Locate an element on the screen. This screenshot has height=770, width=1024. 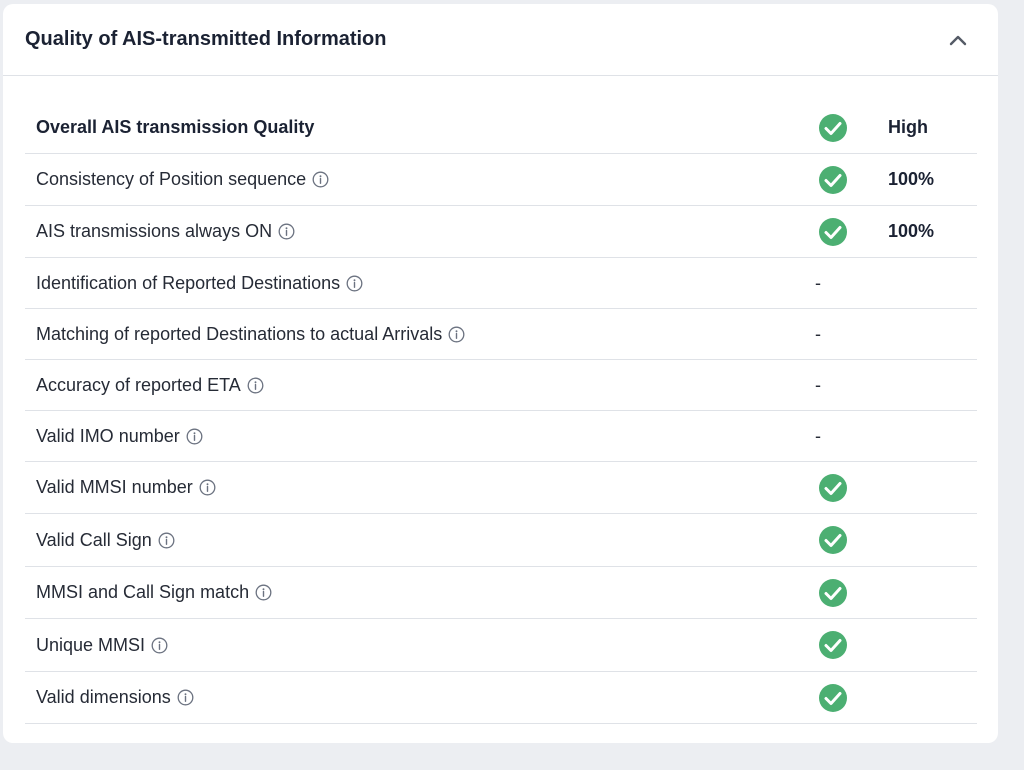
row-label: Consistency of Position sequence is located at coordinates (182, 179).